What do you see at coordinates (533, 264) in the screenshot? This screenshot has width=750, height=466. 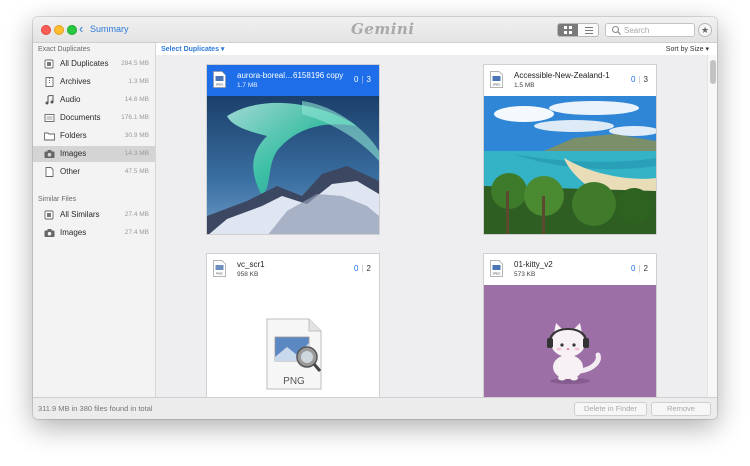 I see `card-file-name: 01-kitty_v2` at bounding box center [533, 264].